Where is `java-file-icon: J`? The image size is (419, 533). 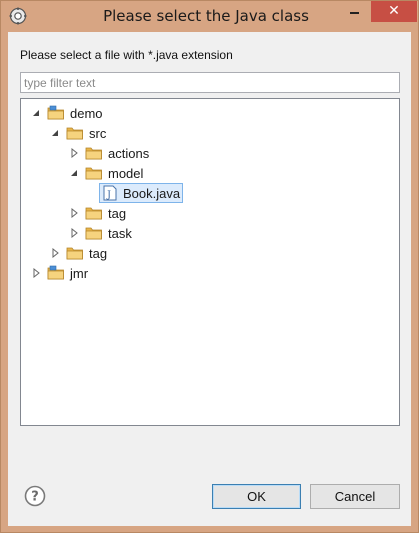 java-file-icon: J is located at coordinates (110, 193).